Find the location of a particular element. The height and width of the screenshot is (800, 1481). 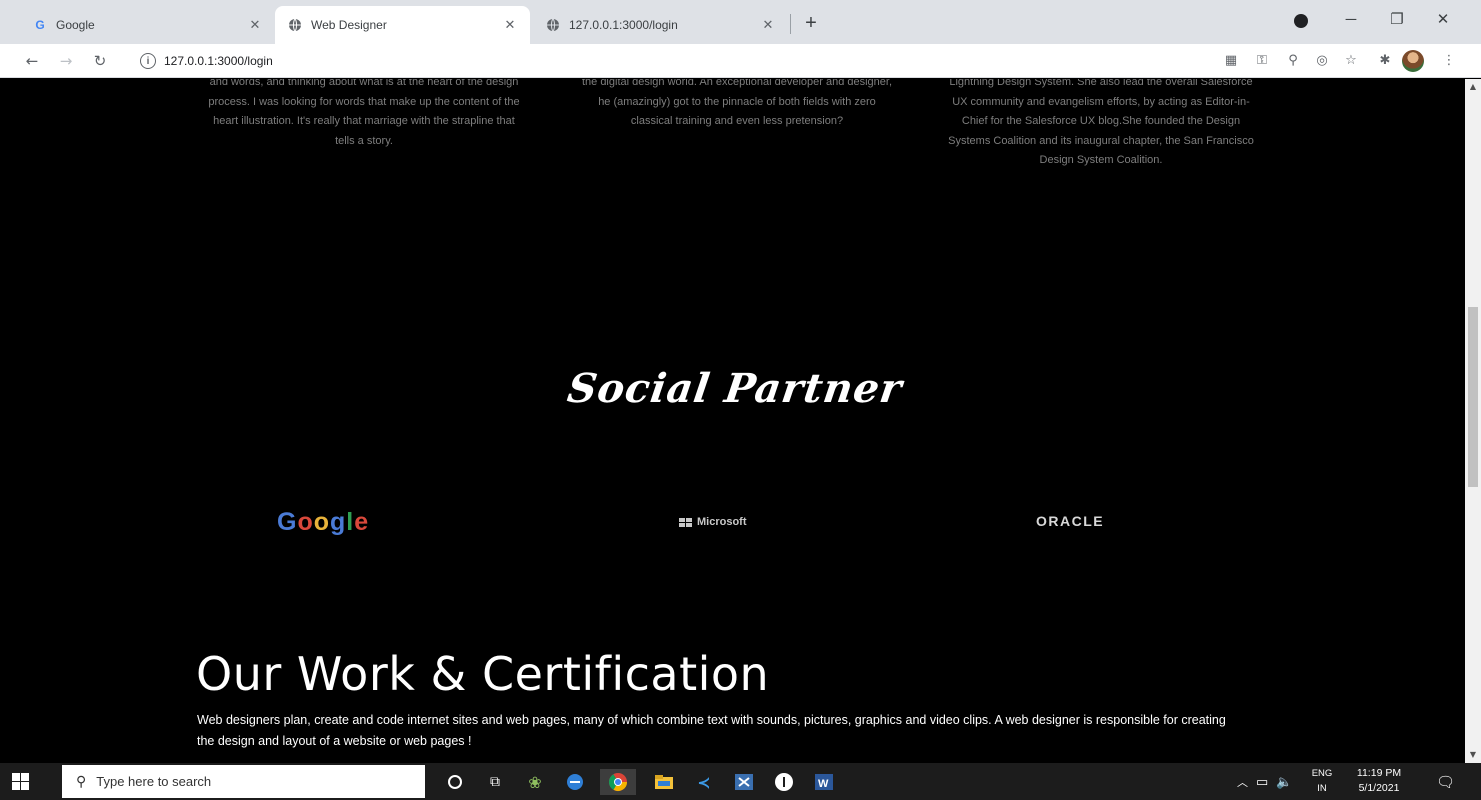

scroll-down-arrow-icon: ▼ is located at coordinates (1473, 755).